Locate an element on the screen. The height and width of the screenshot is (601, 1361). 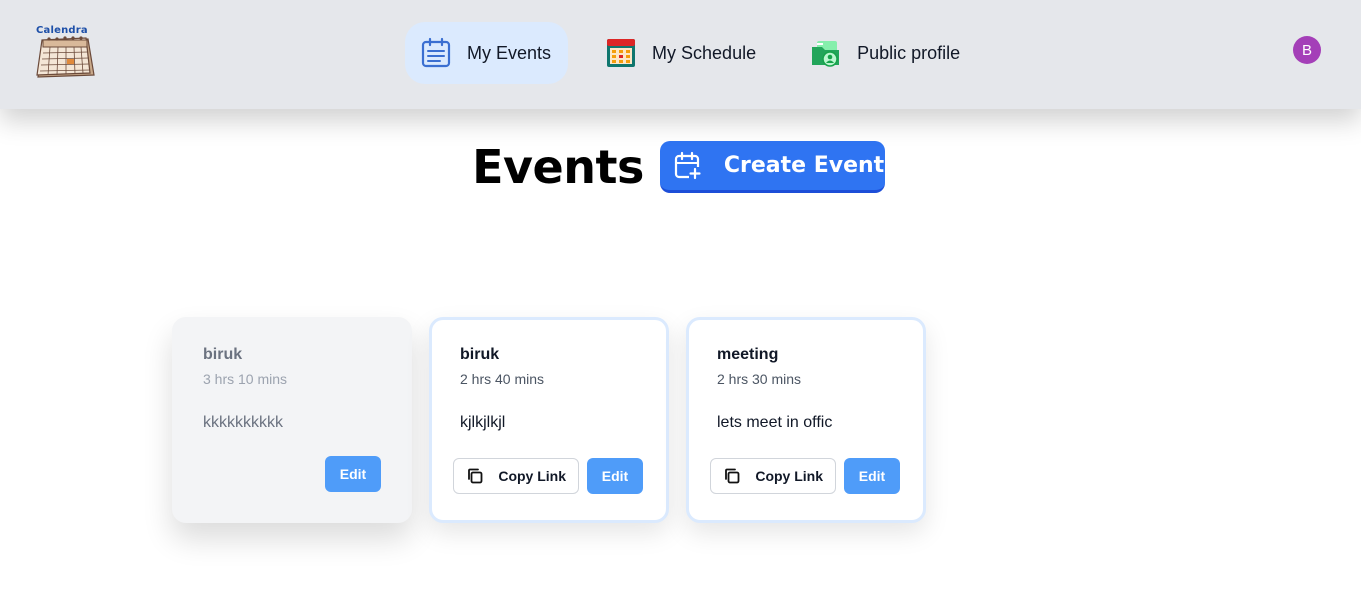
event-duration: 3 hrs 10 mins is located at coordinates (245, 379).